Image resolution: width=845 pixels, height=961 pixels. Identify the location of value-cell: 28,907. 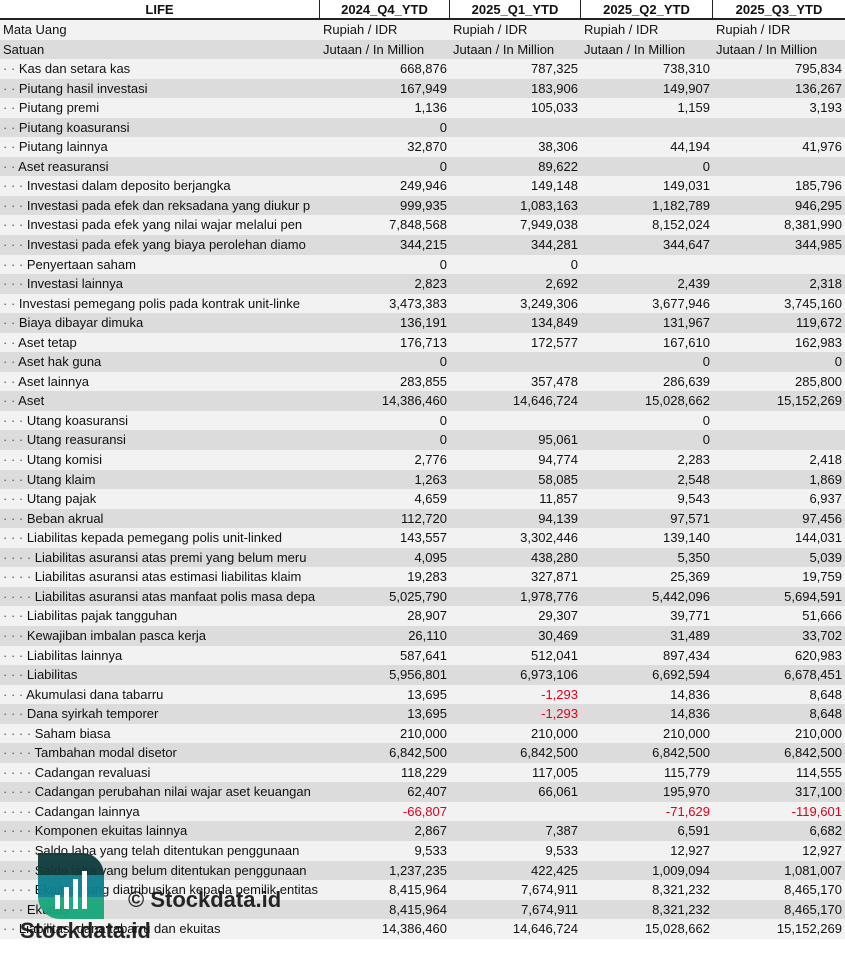
(427, 616).